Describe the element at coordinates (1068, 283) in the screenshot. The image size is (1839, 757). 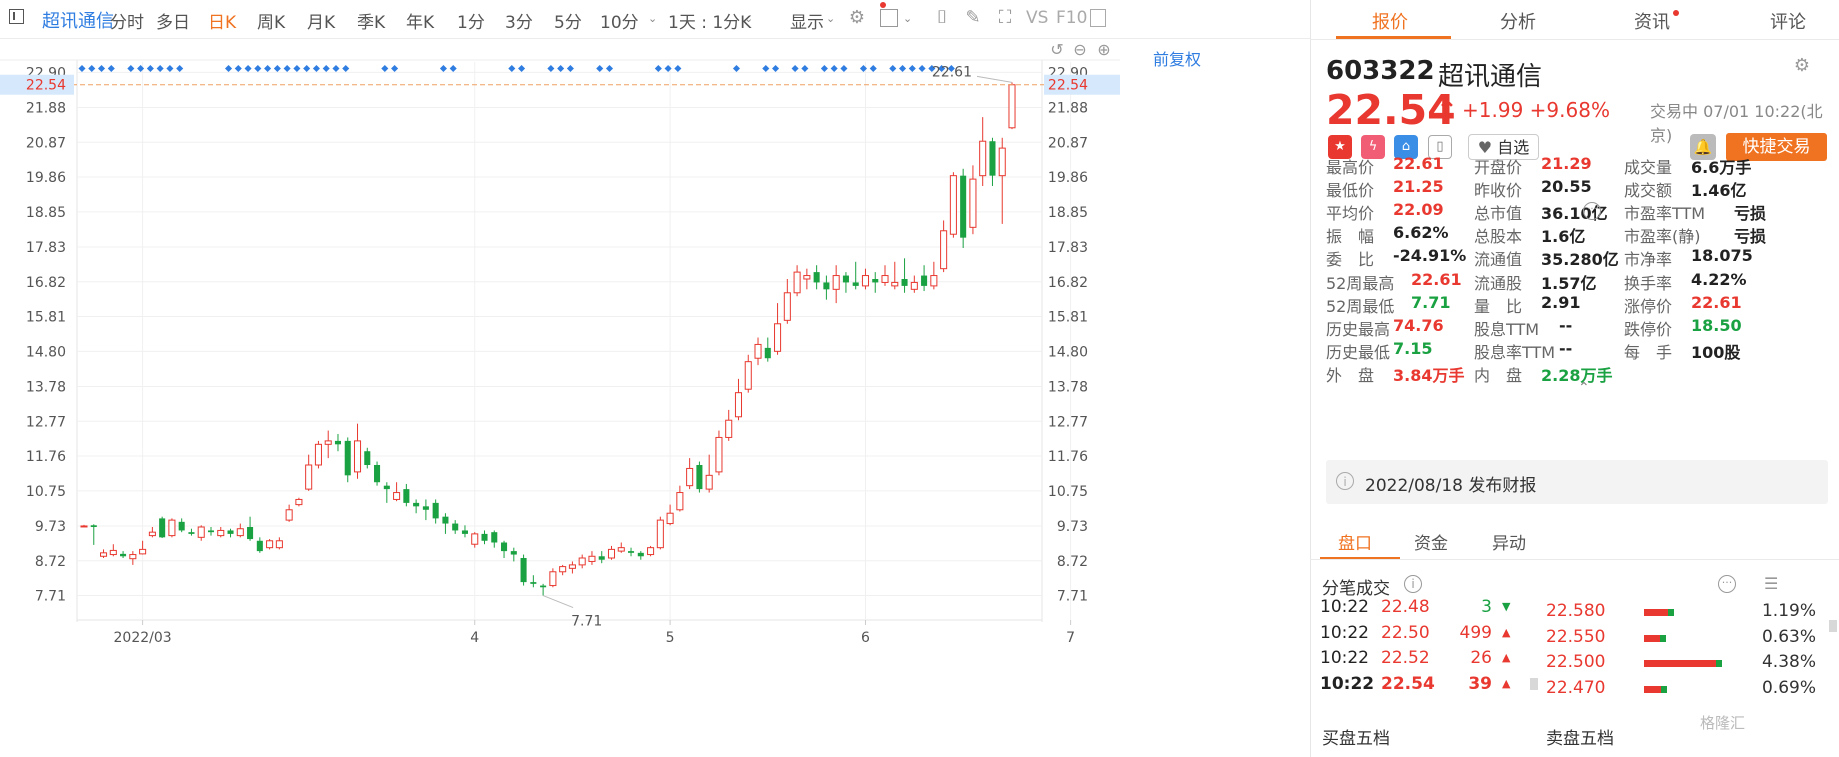
I see `y-tick-label: 16.82` at that location.